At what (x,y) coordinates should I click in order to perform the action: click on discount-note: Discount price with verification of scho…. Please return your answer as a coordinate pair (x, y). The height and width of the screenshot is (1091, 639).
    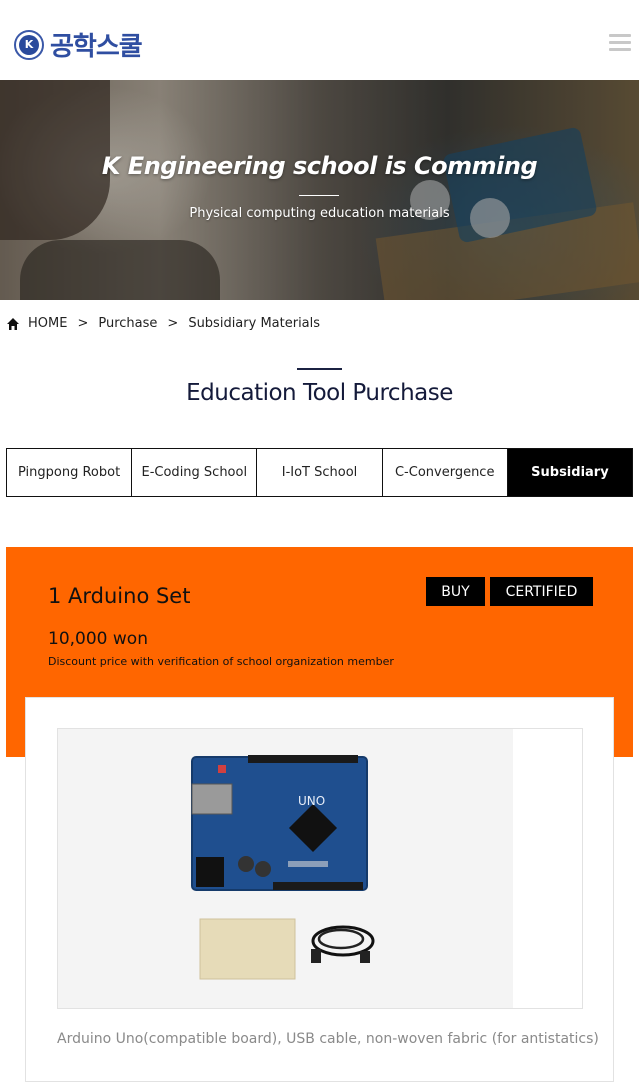
    Looking at the image, I should click on (221, 661).